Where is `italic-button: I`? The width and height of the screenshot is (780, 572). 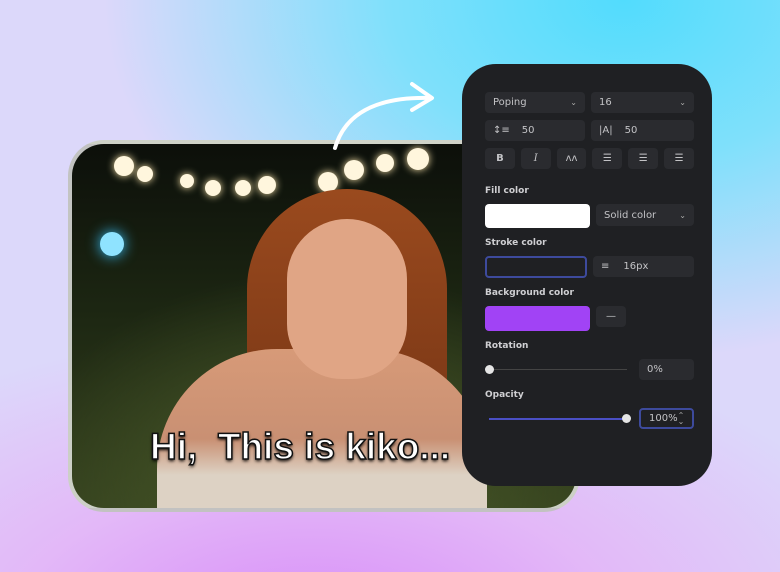
italic-button: I is located at coordinates (535, 158).